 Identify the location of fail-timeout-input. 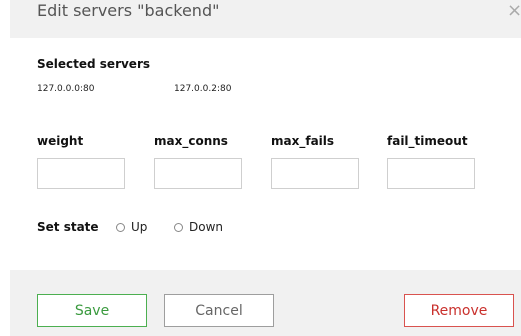
(431, 173).